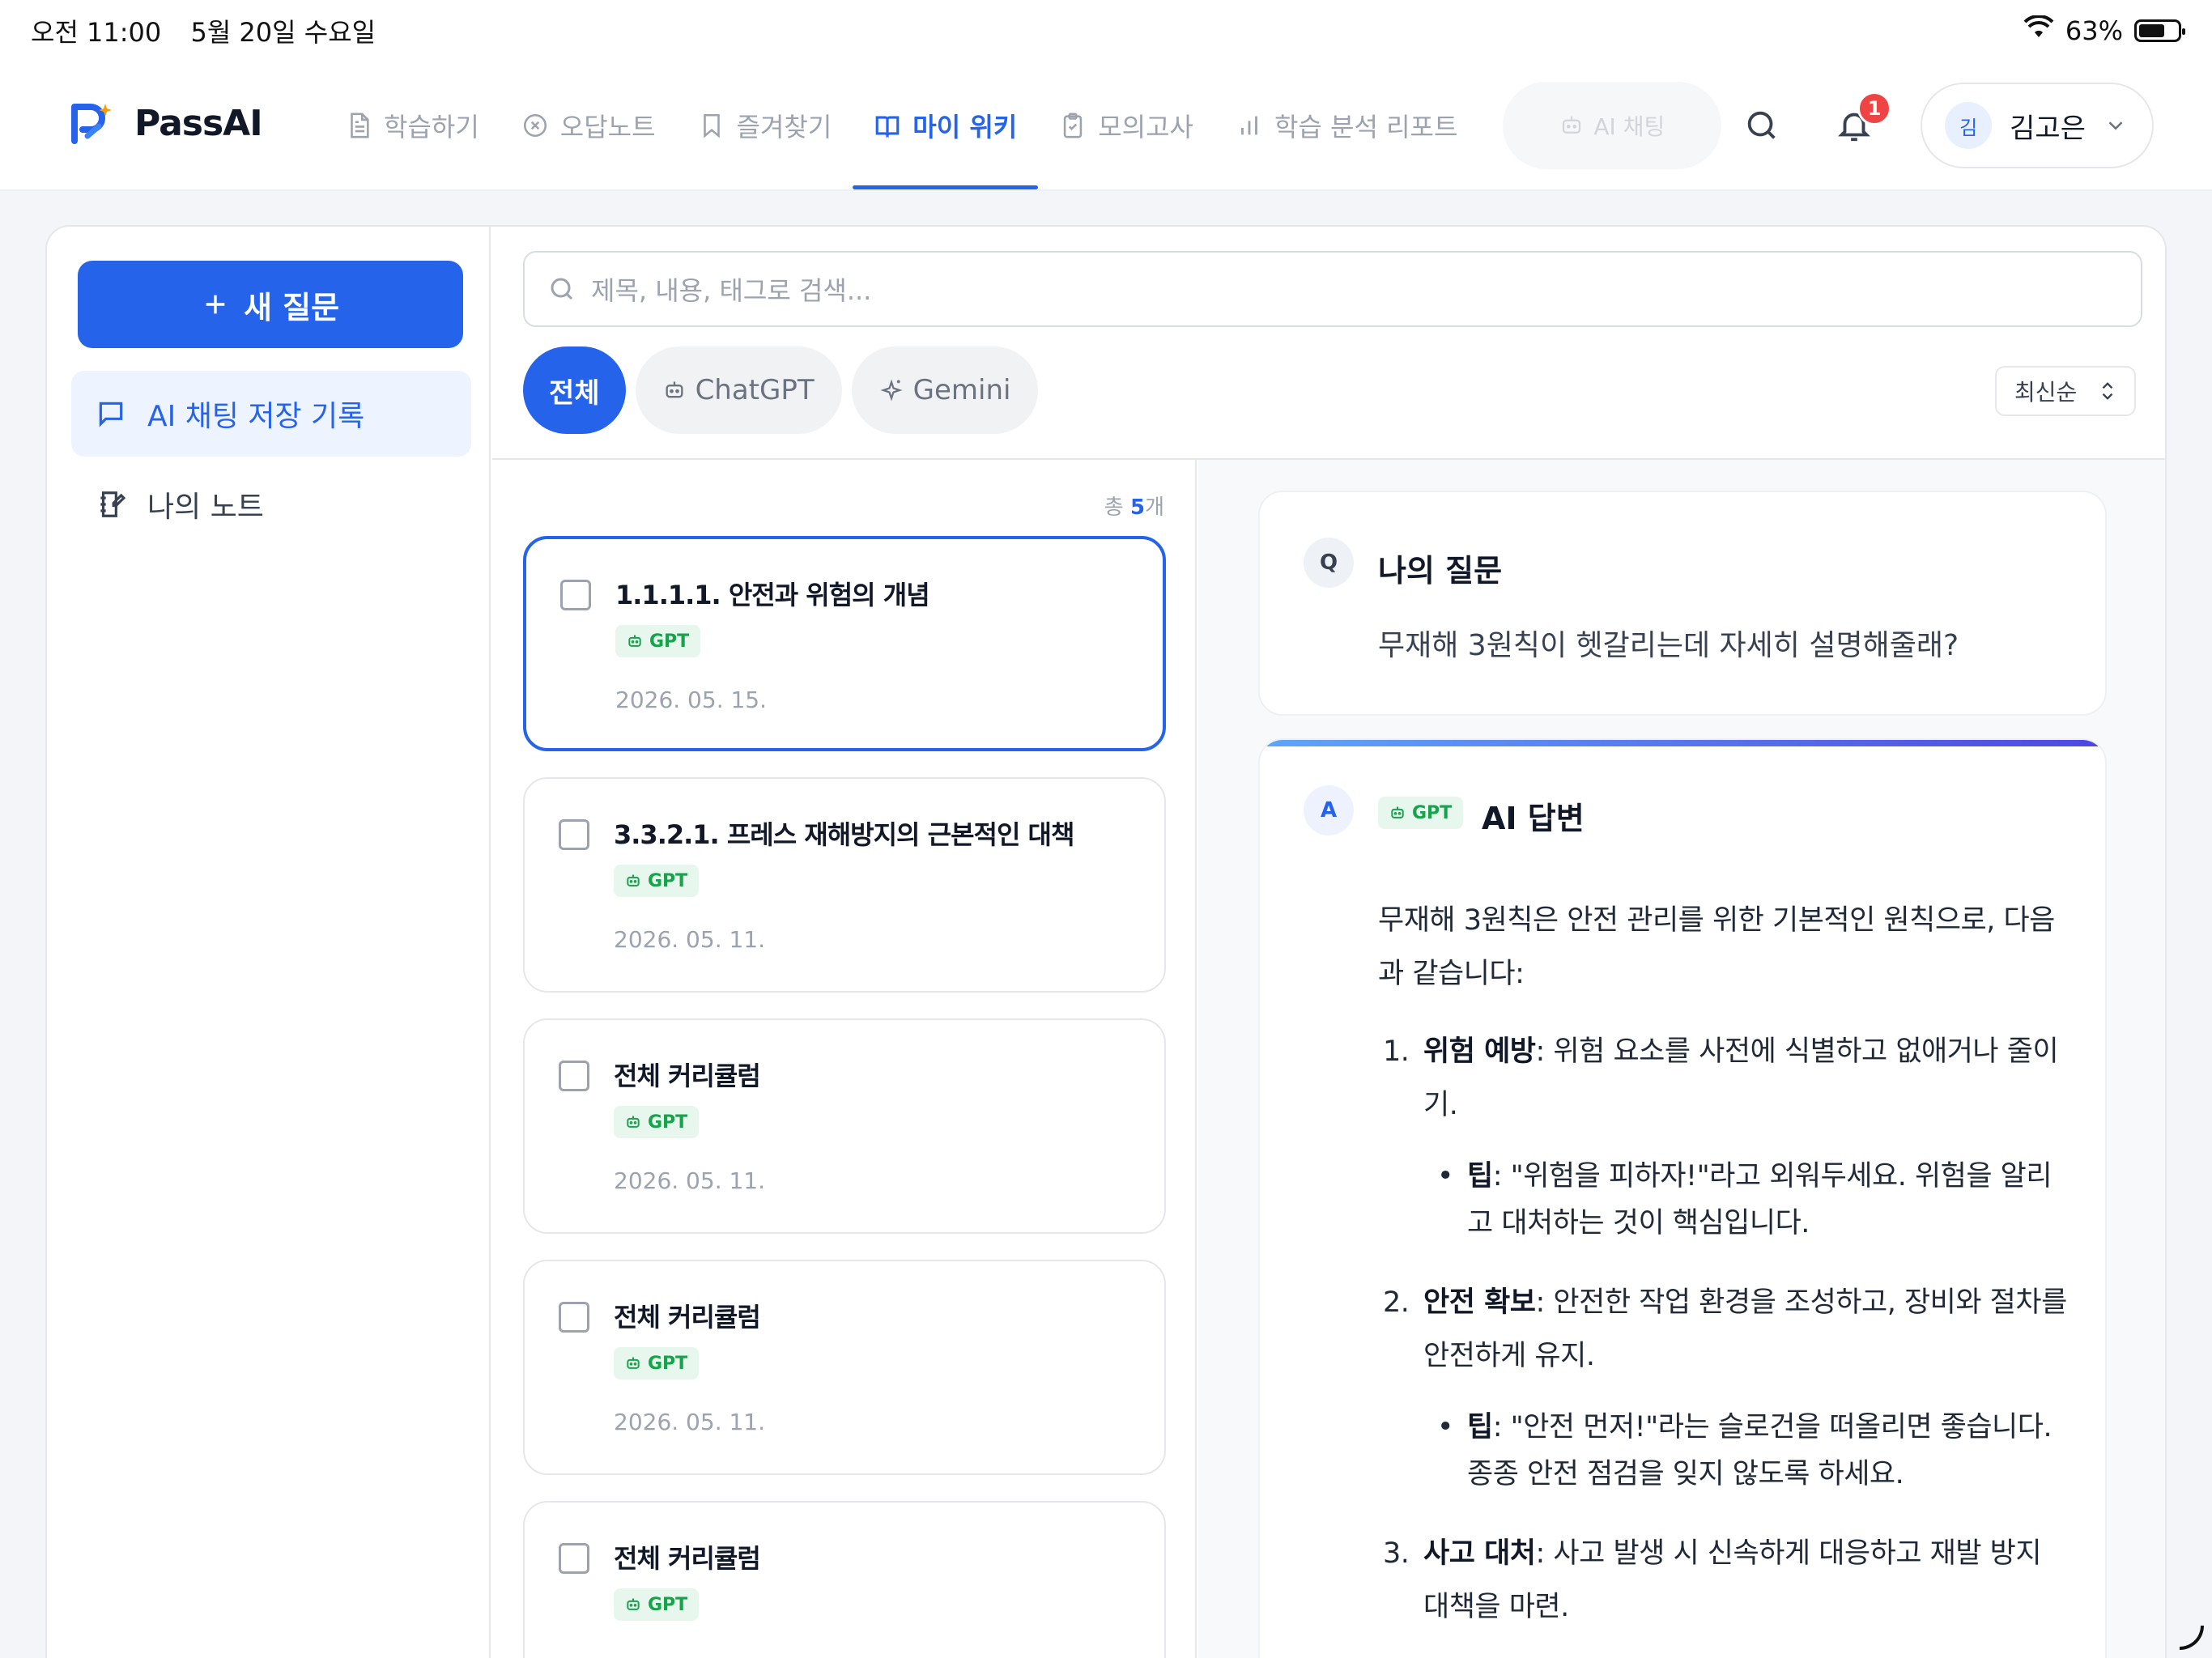  Describe the element at coordinates (739, 390) in the screenshot. I see `filter-chatgpt: ChatGPT` at that location.